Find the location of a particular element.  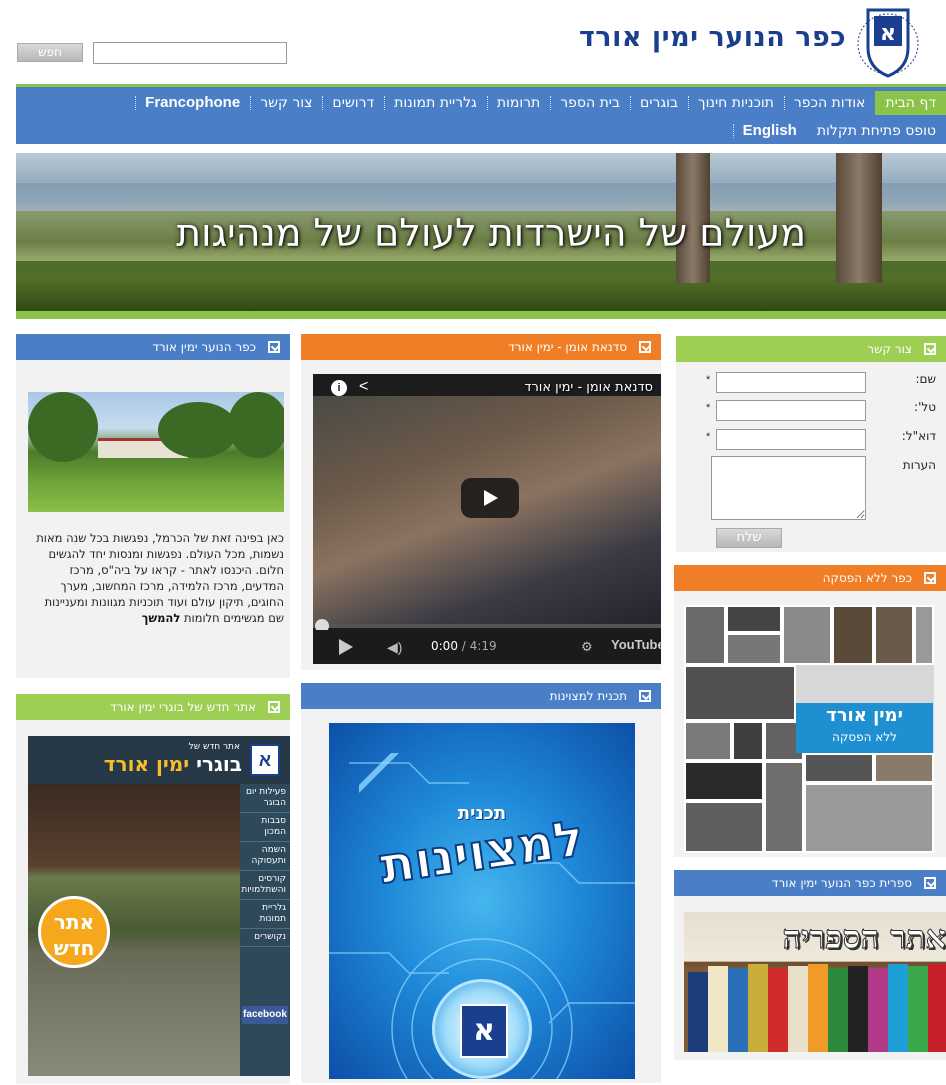

alumni-banner-title-a: בוגרי is located at coordinates (219, 764).